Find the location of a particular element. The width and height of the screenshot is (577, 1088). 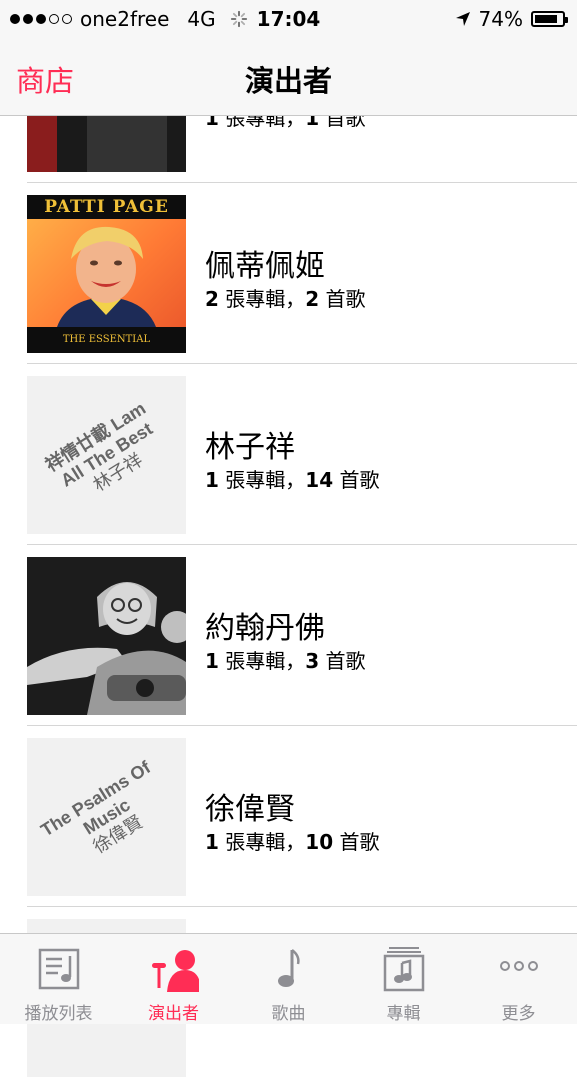

album-art-text: The Psalms Of Music 徐偉賢 is located at coordinates (95, 807).